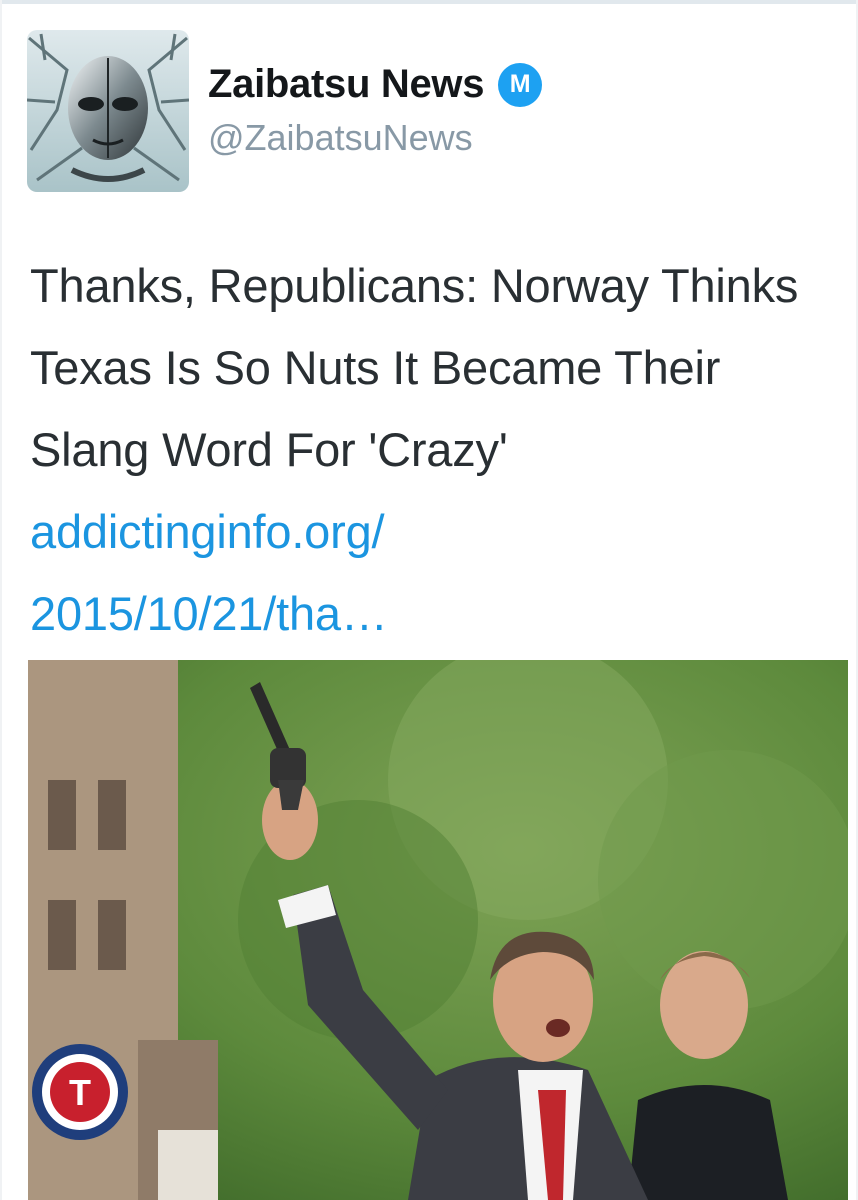  What do you see at coordinates (1, 600) in the screenshot?
I see `left-border` at bounding box center [1, 600].